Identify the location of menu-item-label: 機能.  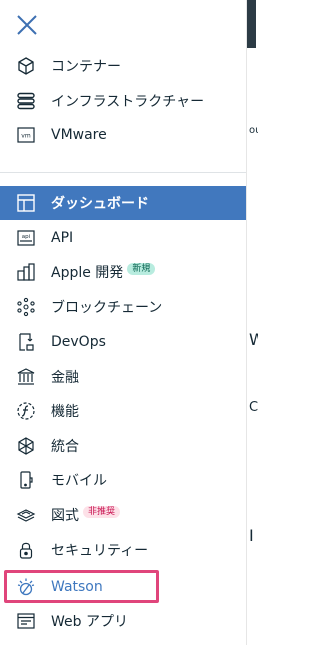
(65, 412).